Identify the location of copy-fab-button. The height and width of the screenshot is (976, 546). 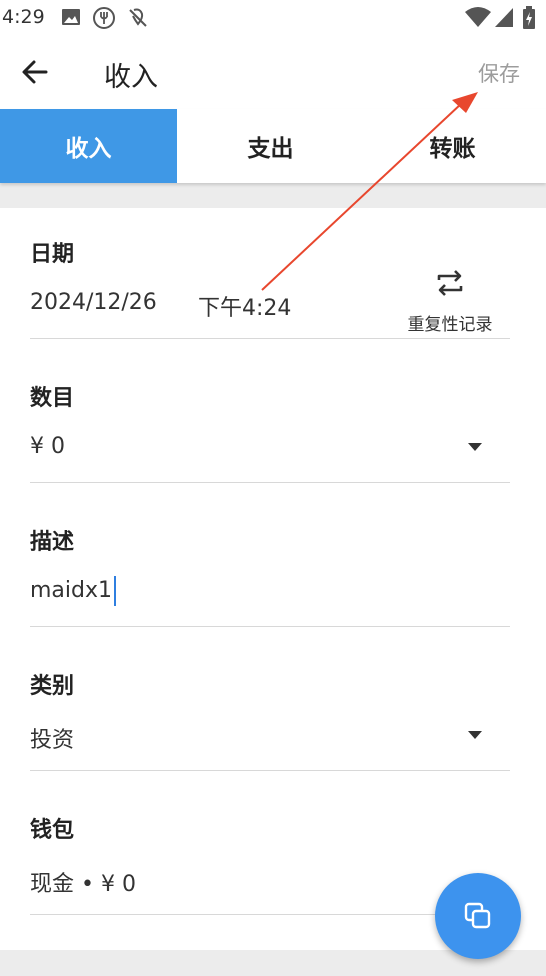
(478, 916).